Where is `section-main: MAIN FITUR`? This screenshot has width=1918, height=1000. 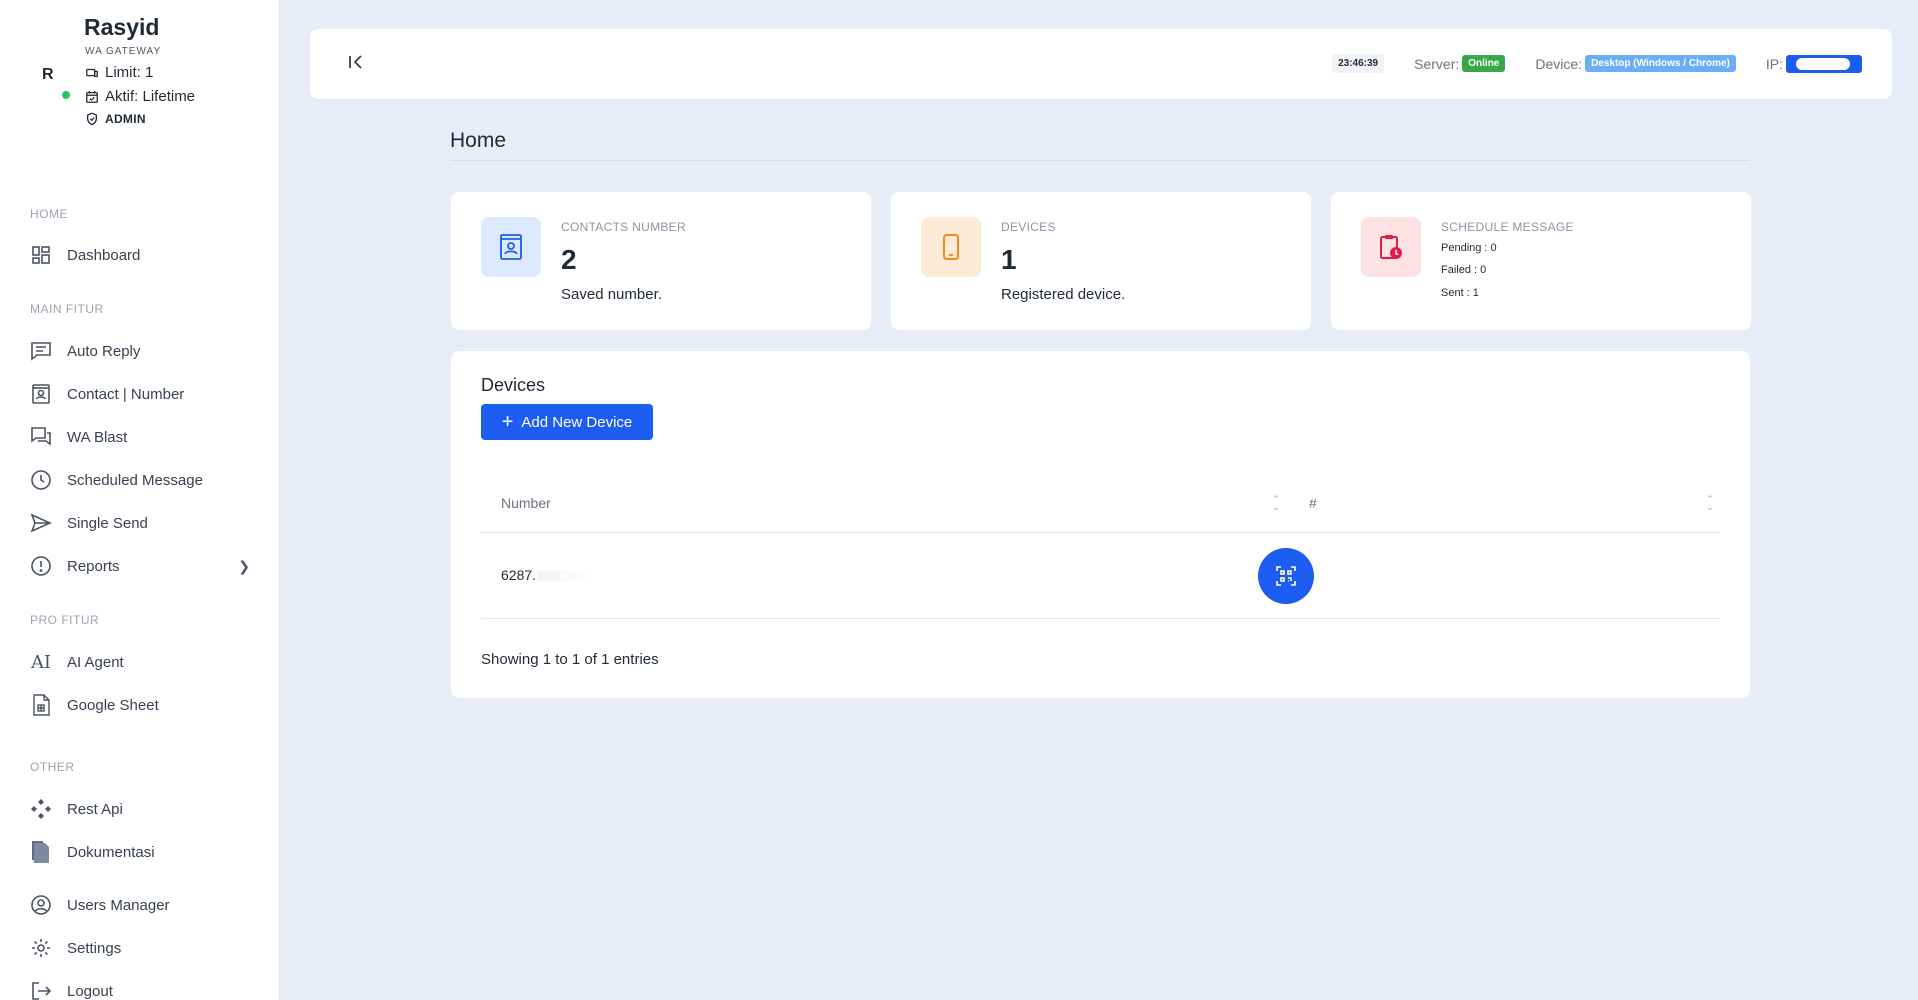
section-main: MAIN FITUR is located at coordinates (67, 309).